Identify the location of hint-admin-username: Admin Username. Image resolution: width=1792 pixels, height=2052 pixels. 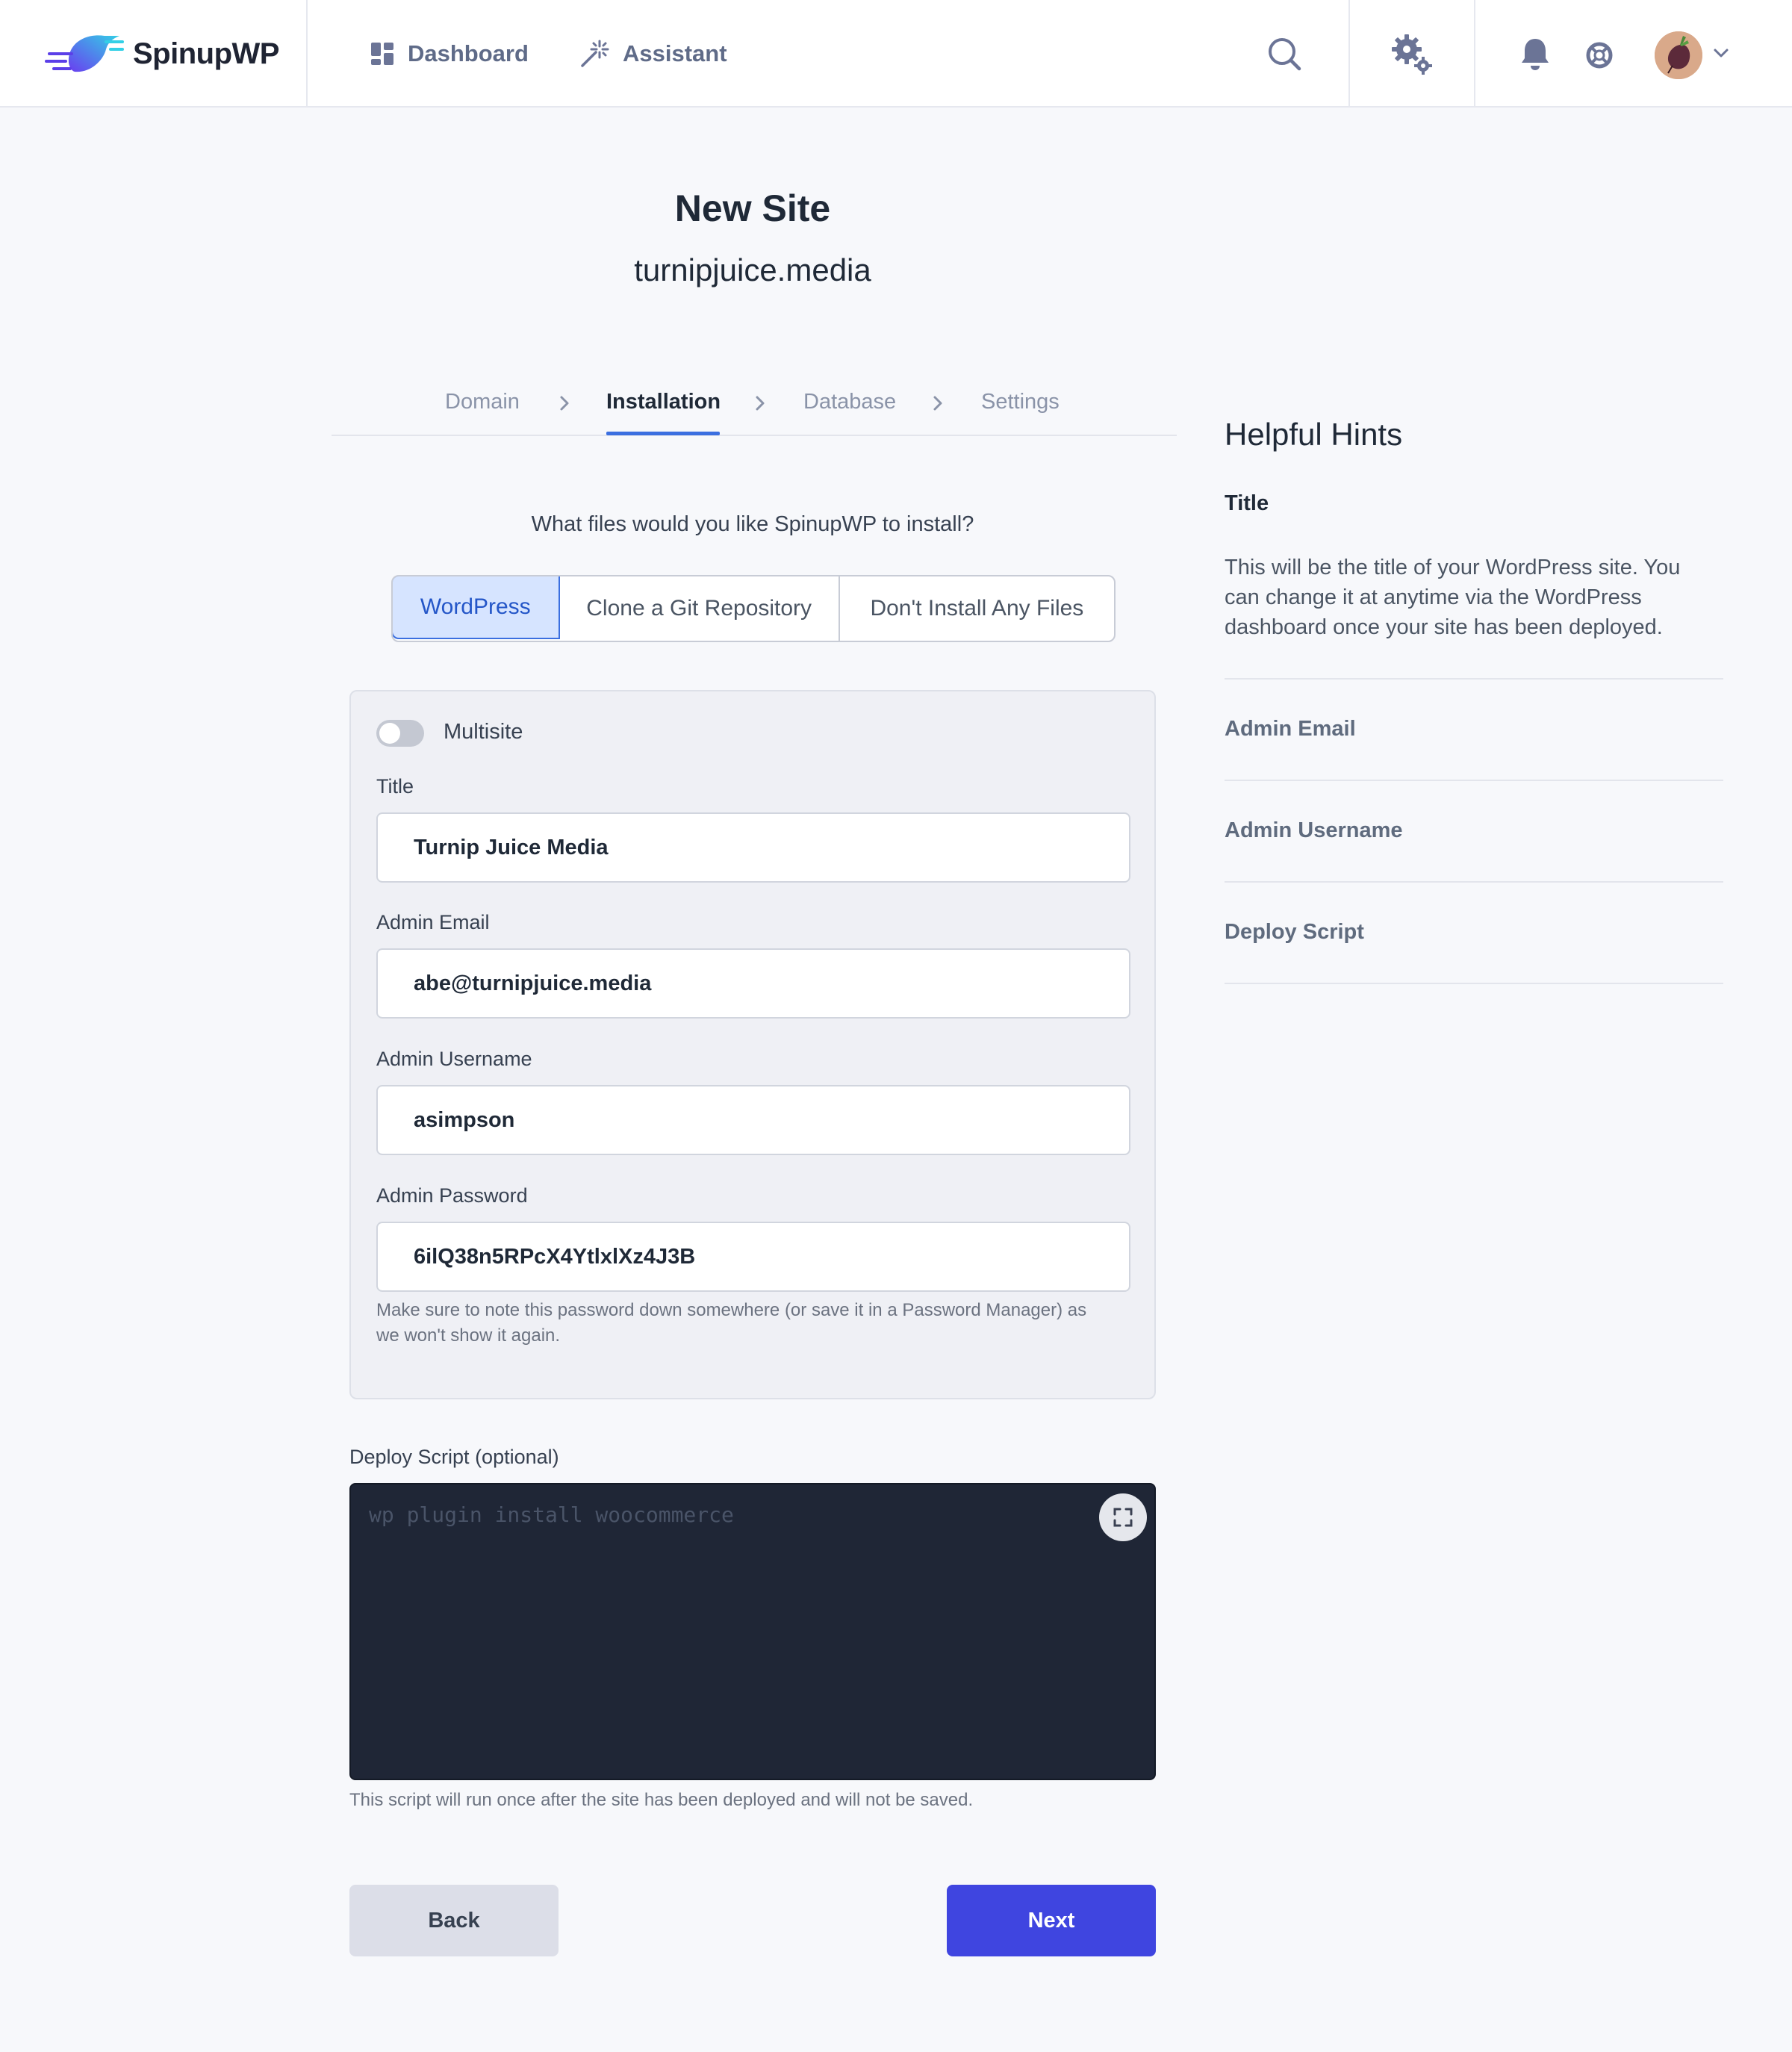
(1314, 831).